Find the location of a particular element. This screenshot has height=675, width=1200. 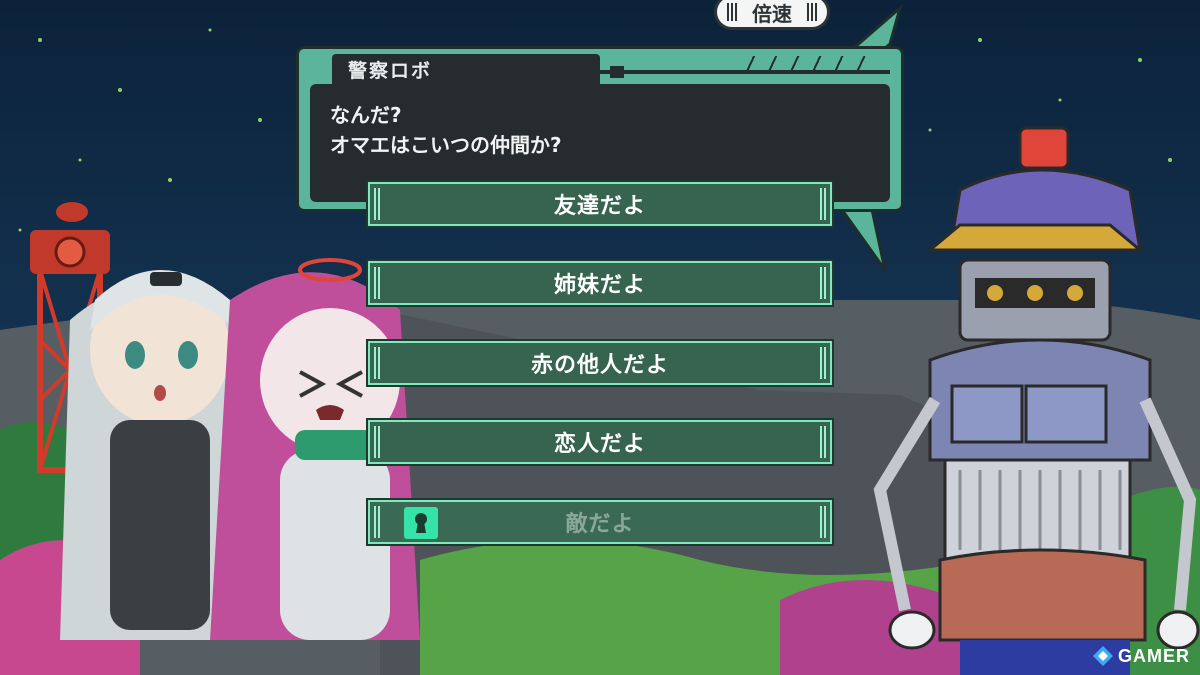

choice-button-4: 恋人だよ is located at coordinates (600, 442).